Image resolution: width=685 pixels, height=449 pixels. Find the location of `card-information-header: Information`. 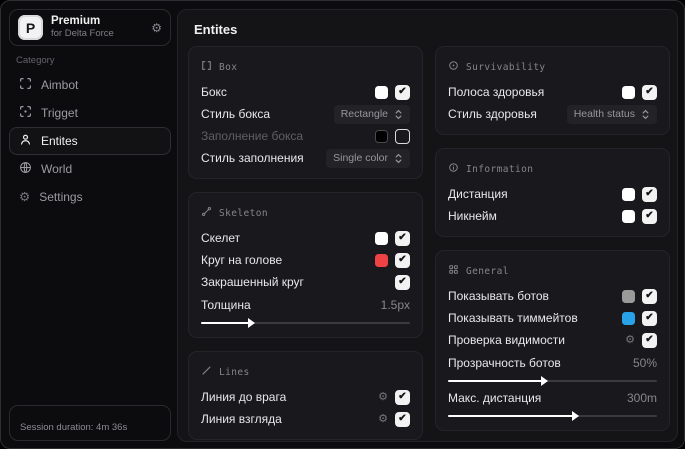

card-information-header: Information is located at coordinates (552, 169).